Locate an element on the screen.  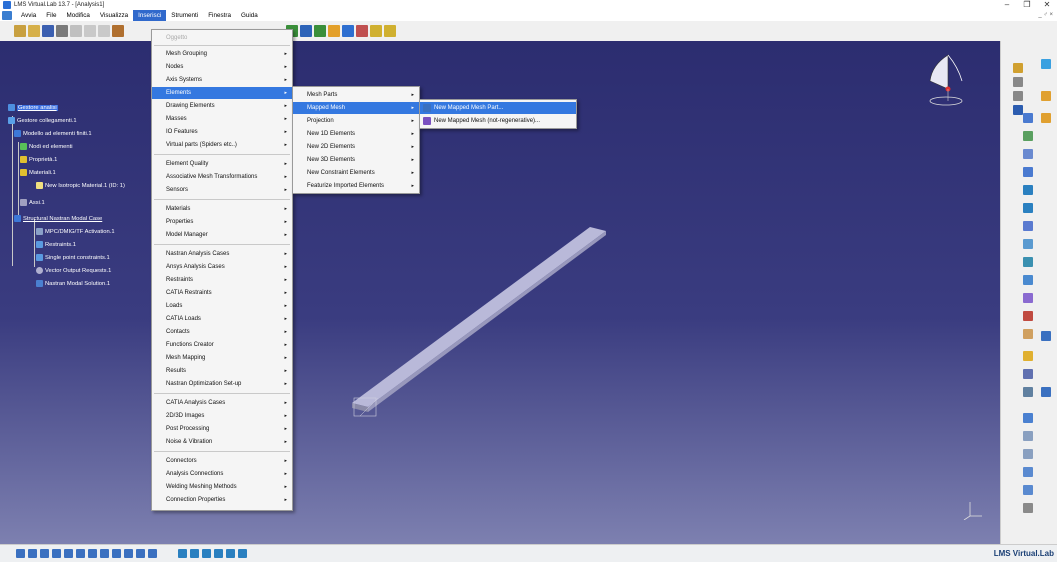
right-tool-30-icon is located at coordinates (1046, 336).